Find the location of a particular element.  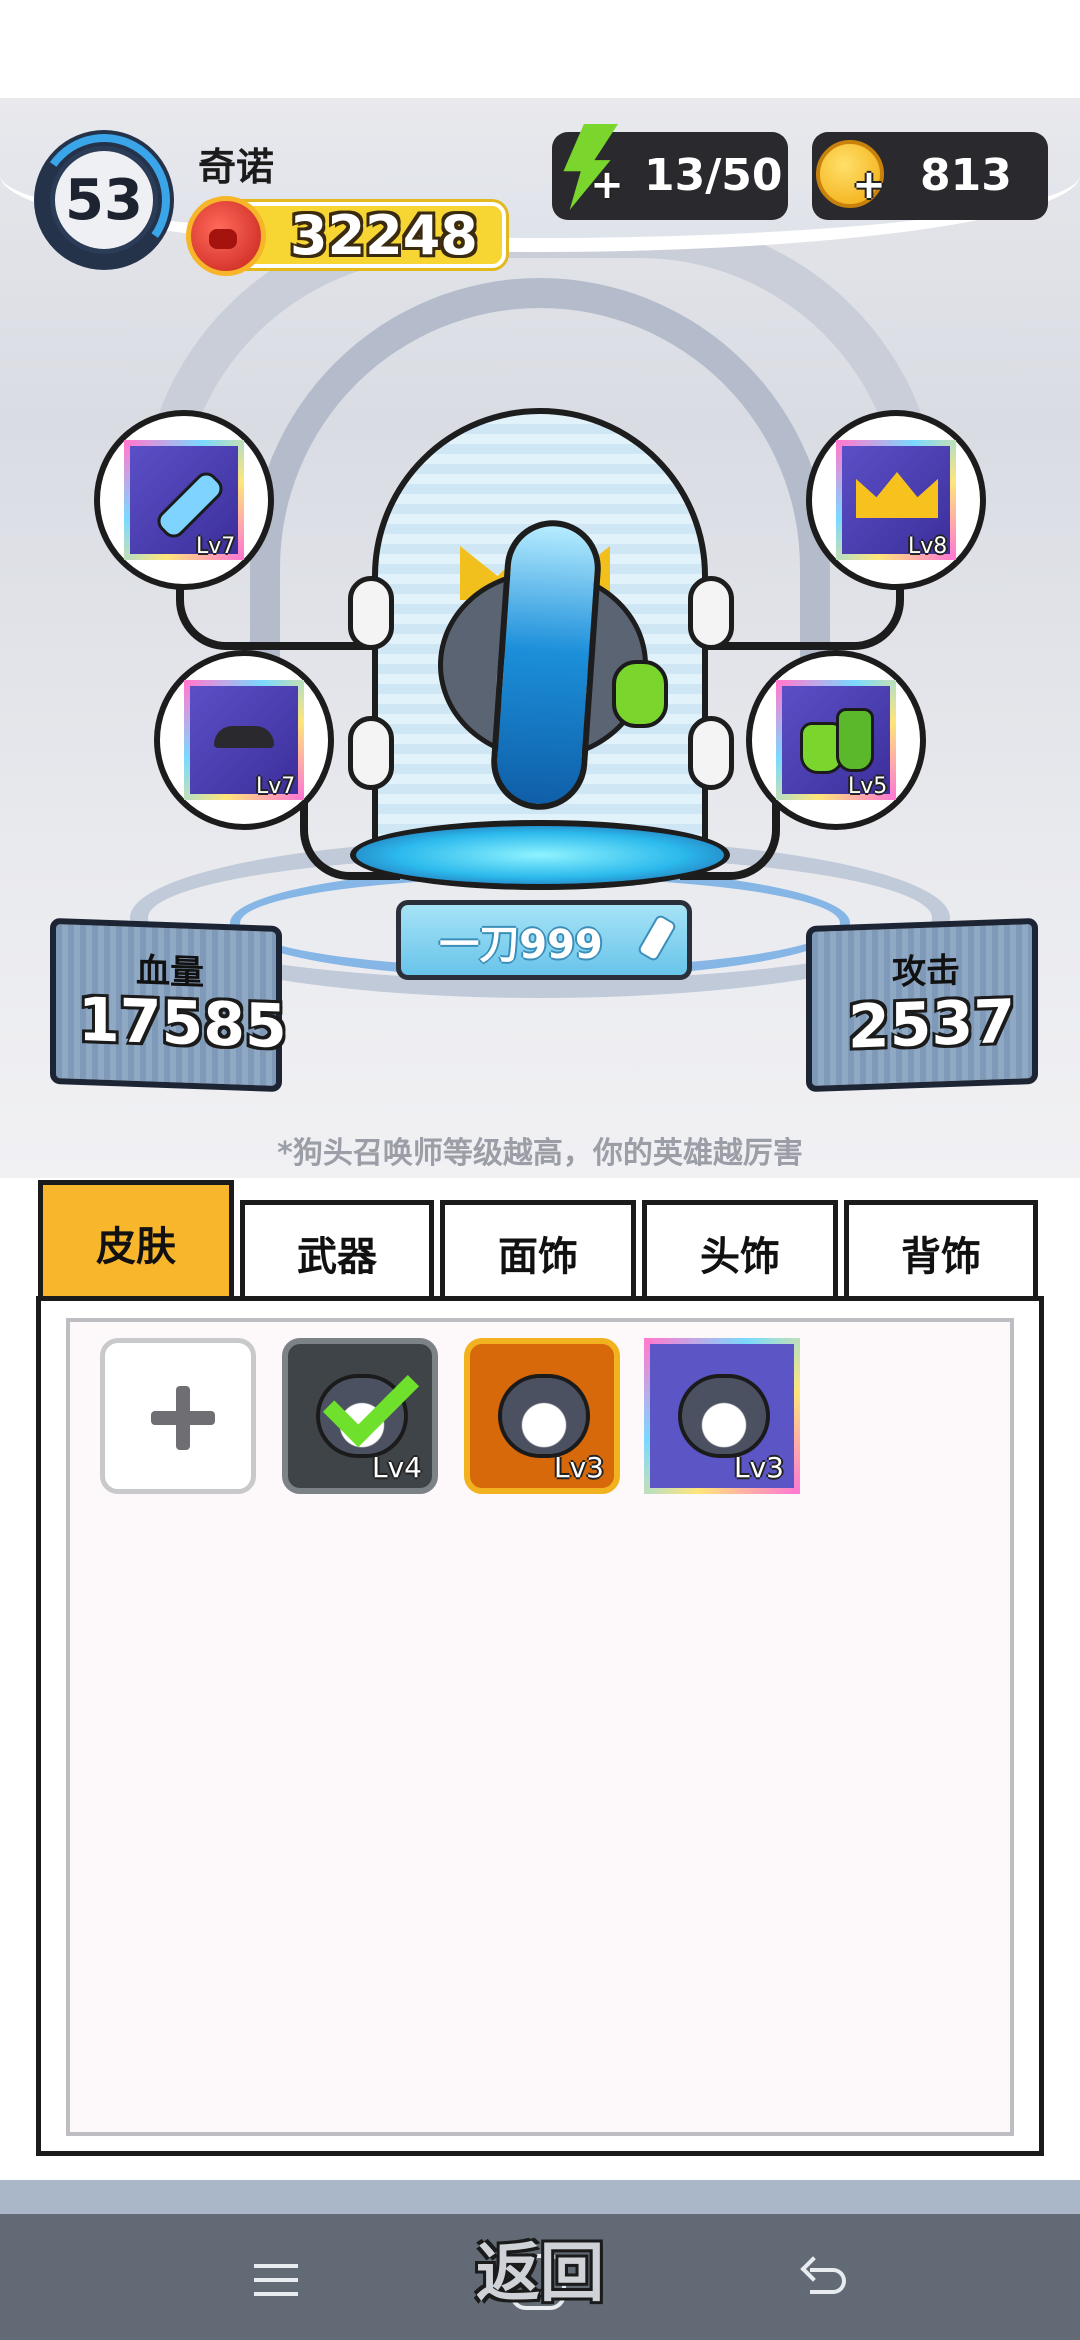

attack-panel: 攻击 2537 is located at coordinates (922, 1005).